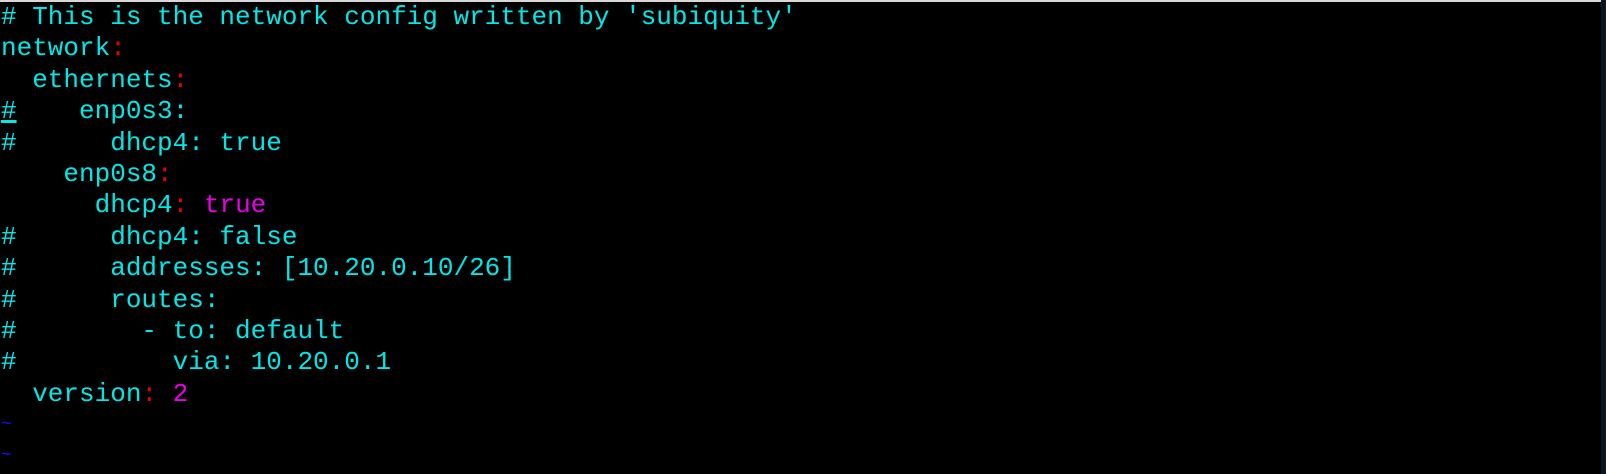 The width and height of the screenshot is (1606, 474). I want to click on code-token: # routes:, so click(110, 299).